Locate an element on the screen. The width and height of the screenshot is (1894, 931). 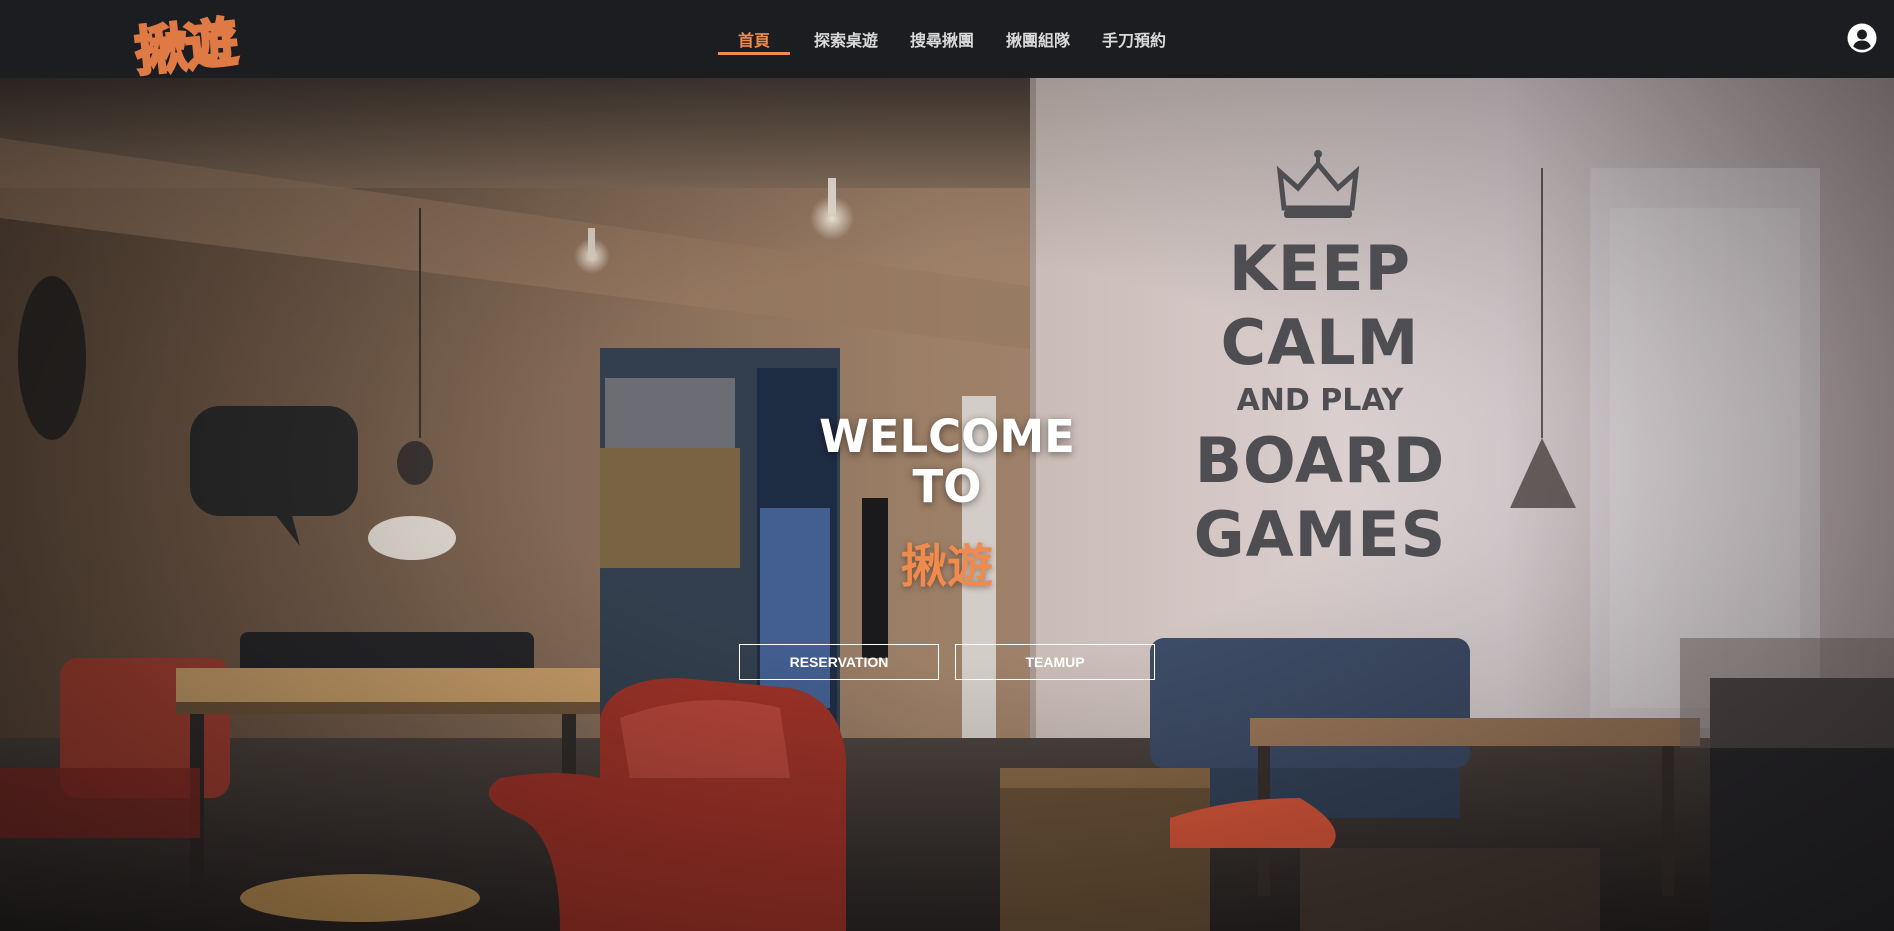
nav-item-reservation: 手刀預約 is located at coordinates (1134, 39).